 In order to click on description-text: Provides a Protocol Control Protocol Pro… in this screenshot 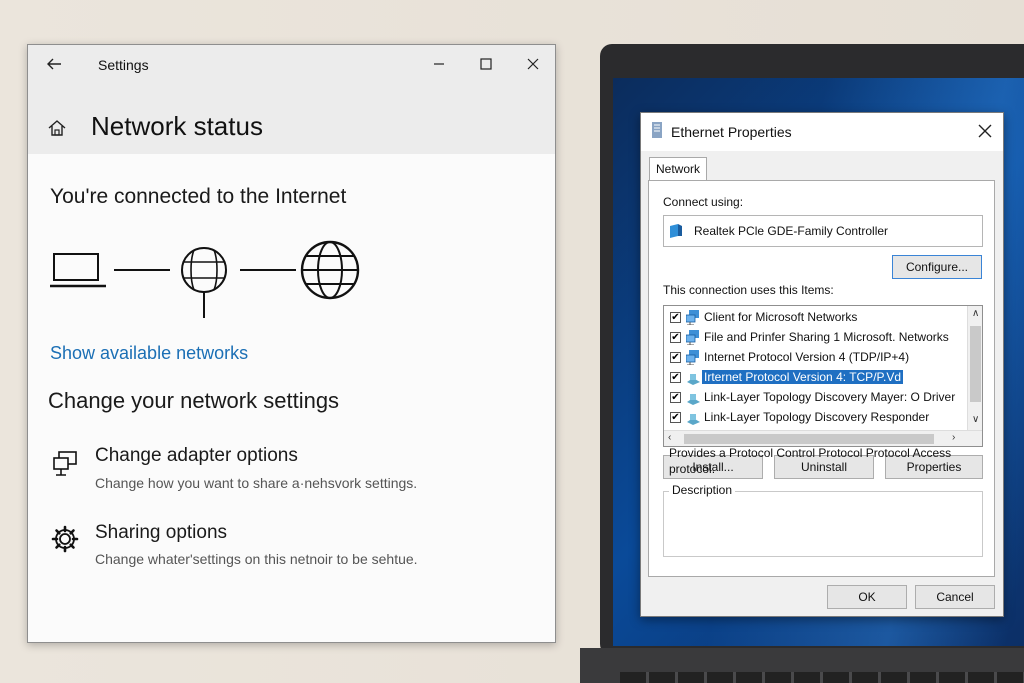, I will do `click(810, 461)`.